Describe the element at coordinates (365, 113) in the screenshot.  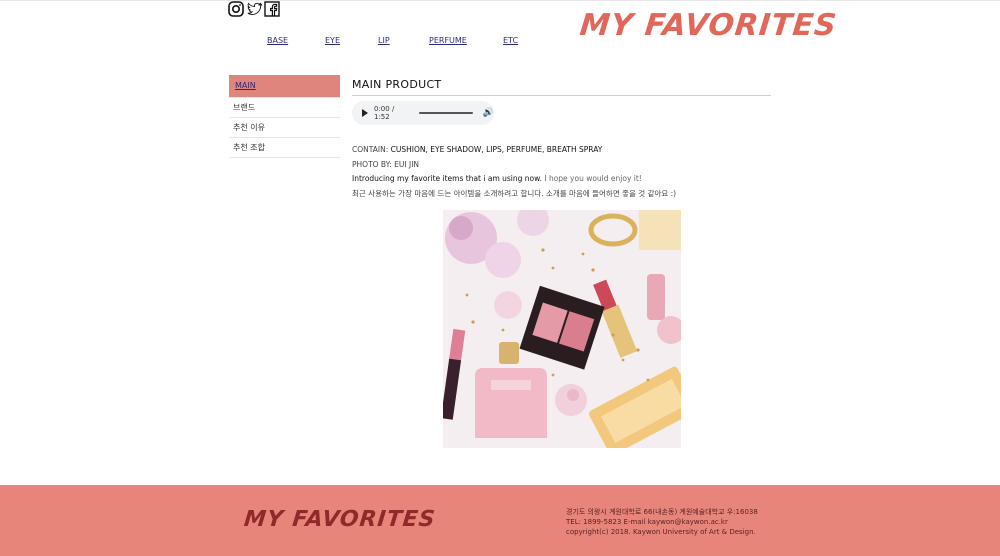
I see `play-icon` at that location.